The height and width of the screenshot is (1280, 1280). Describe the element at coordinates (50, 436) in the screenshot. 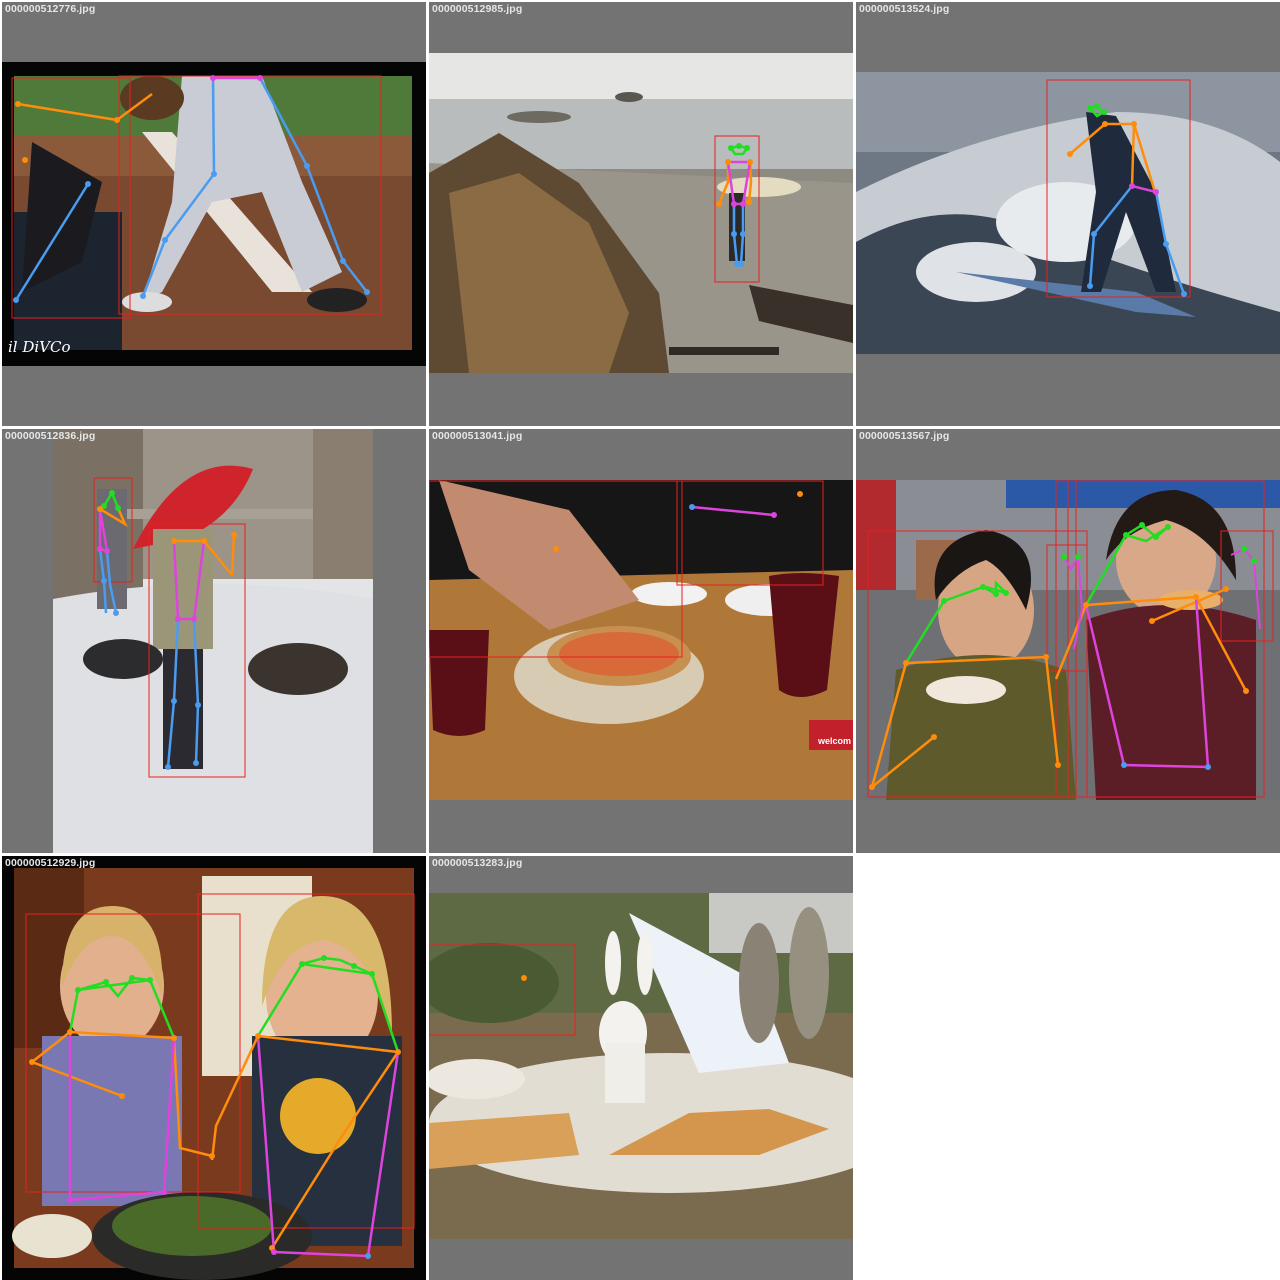

I see `tile-filename: 000000512836.jpg` at that location.